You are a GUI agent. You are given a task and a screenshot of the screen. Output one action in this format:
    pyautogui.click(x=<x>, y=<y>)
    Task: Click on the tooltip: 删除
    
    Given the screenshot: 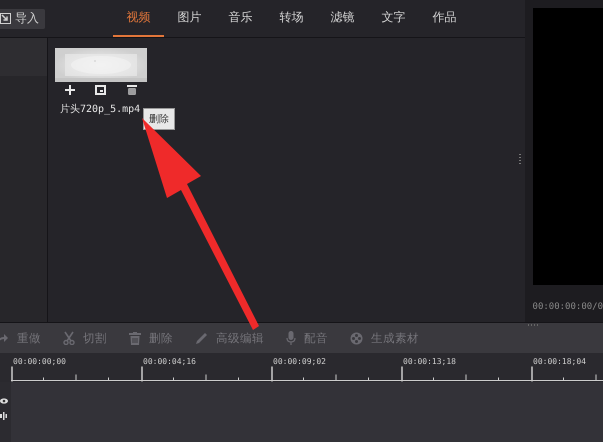 What is the action you would take?
    pyautogui.click(x=159, y=119)
    